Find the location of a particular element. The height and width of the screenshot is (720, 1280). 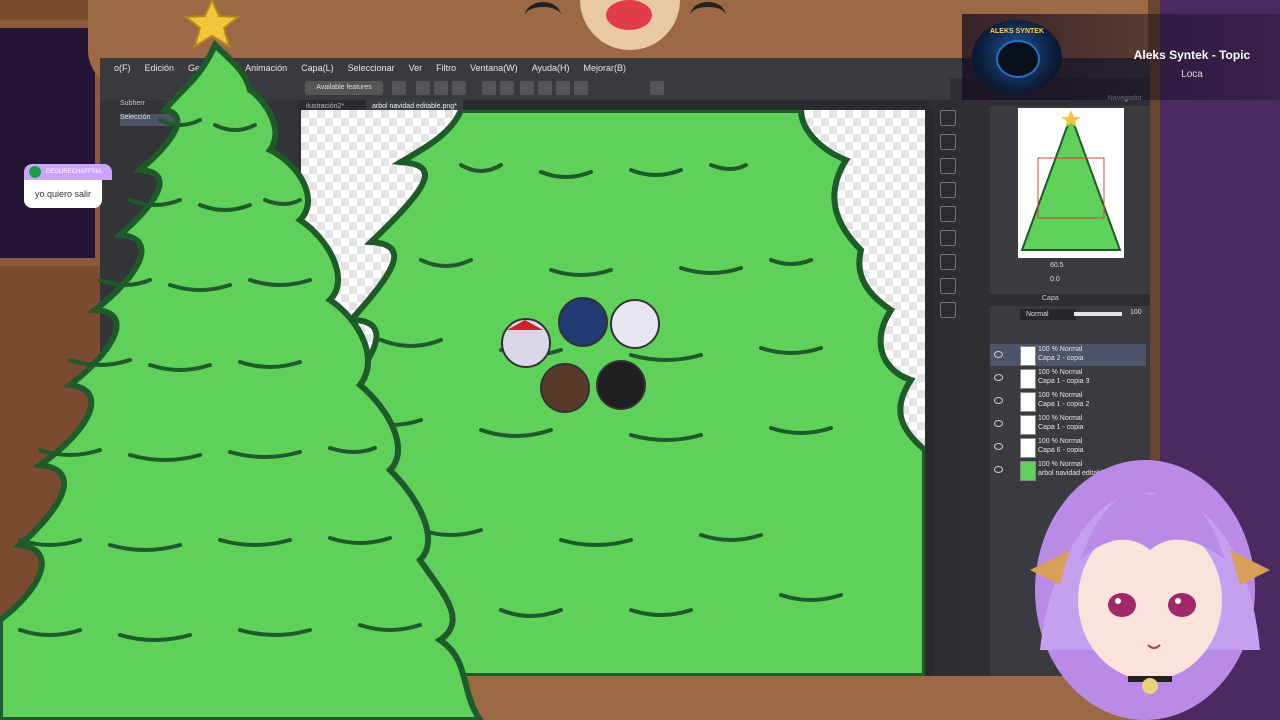

album-disc is located at coordinates (1018, 59).